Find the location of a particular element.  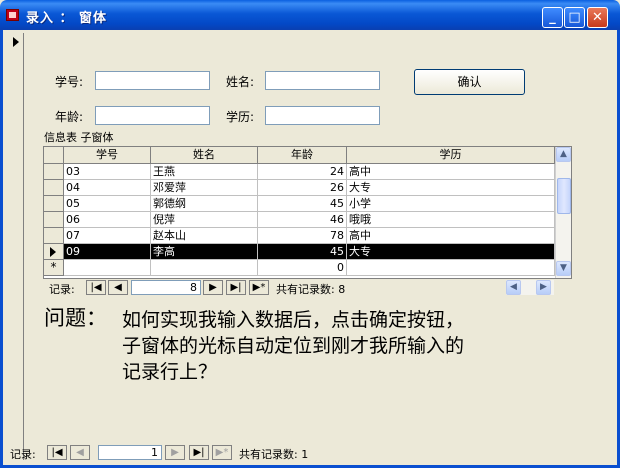

education-label: 学历: is located at coordinates (240, 117).